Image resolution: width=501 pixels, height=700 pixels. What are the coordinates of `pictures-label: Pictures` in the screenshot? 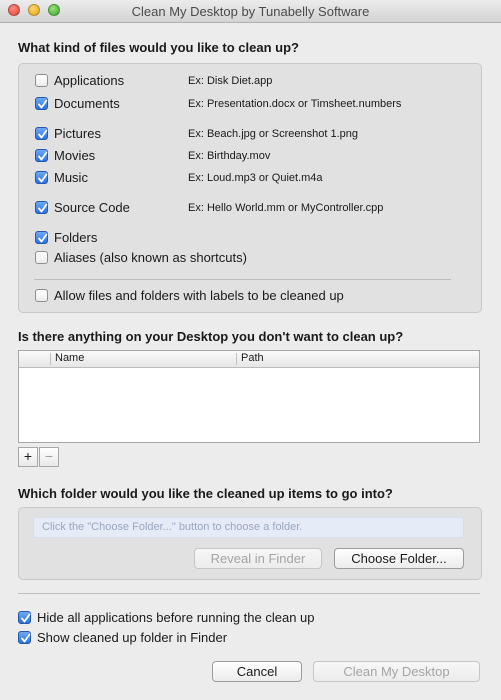 It's located at (77, 133).